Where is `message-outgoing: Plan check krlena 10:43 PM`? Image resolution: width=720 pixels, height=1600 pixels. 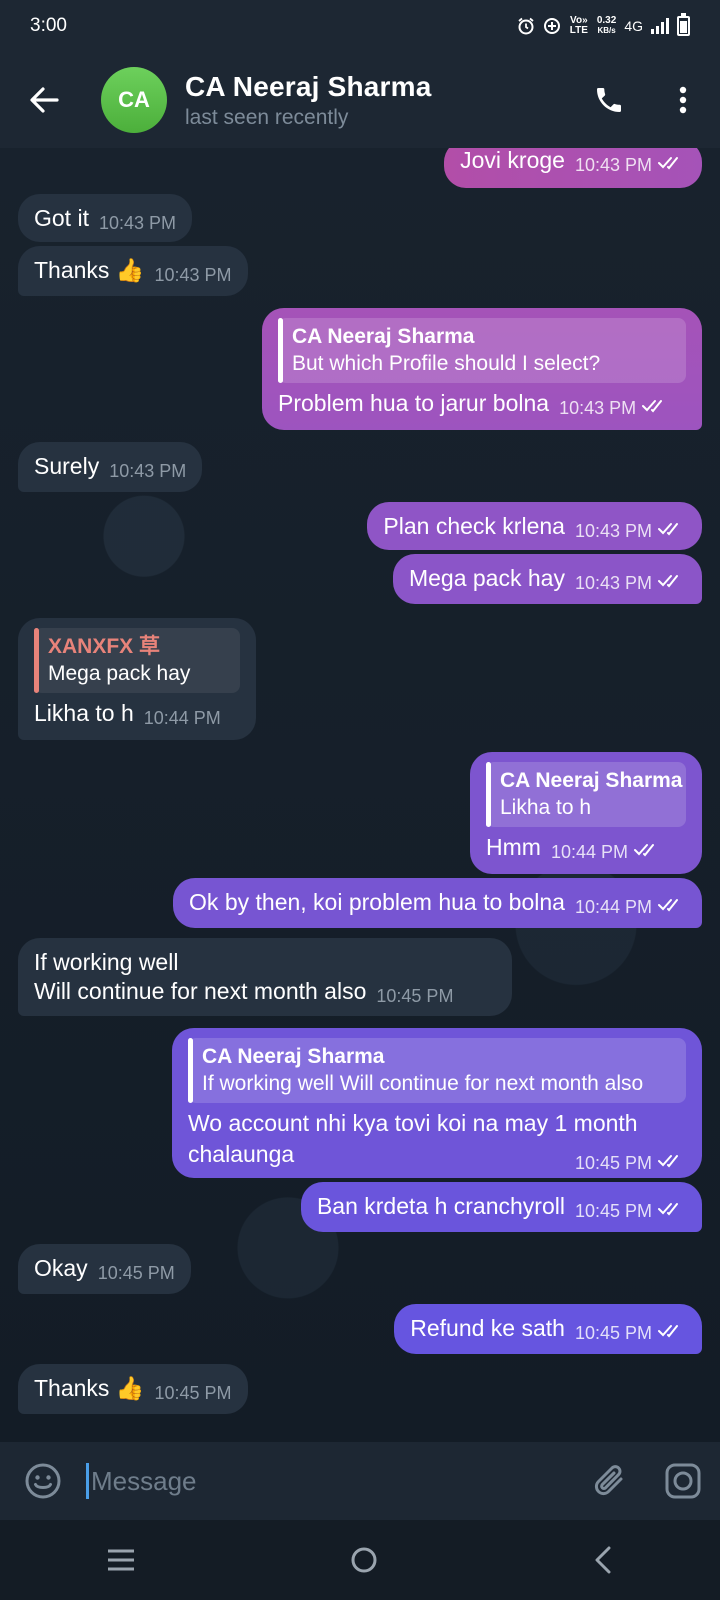 message-outgoing: Plan check krlena 10:43 PM is located at coordinates (534, 526).